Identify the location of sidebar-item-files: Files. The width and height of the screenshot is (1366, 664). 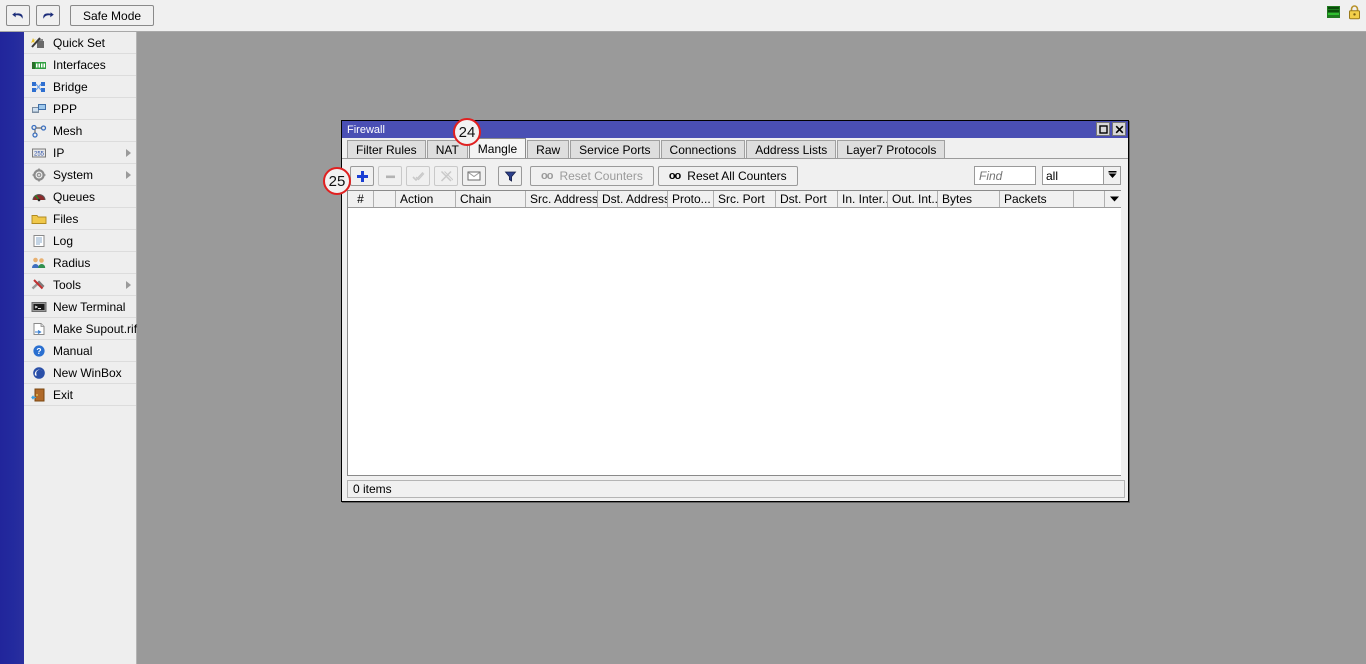
(80, 219).